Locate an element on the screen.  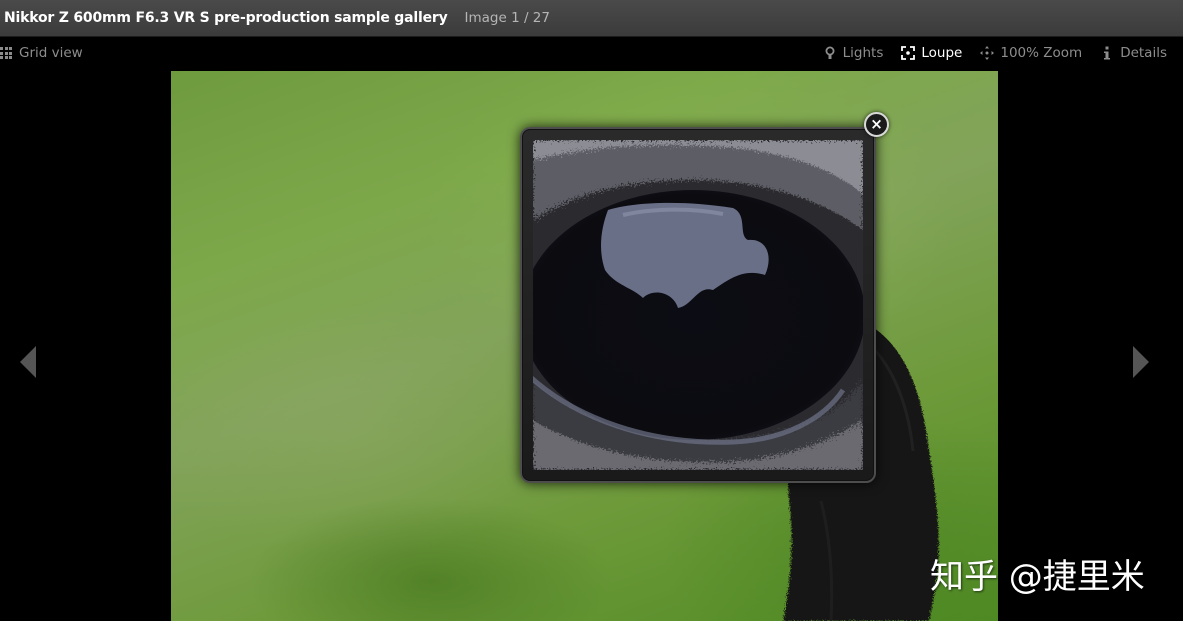
chevron-right-icon is located at coordinates (1141, 362).